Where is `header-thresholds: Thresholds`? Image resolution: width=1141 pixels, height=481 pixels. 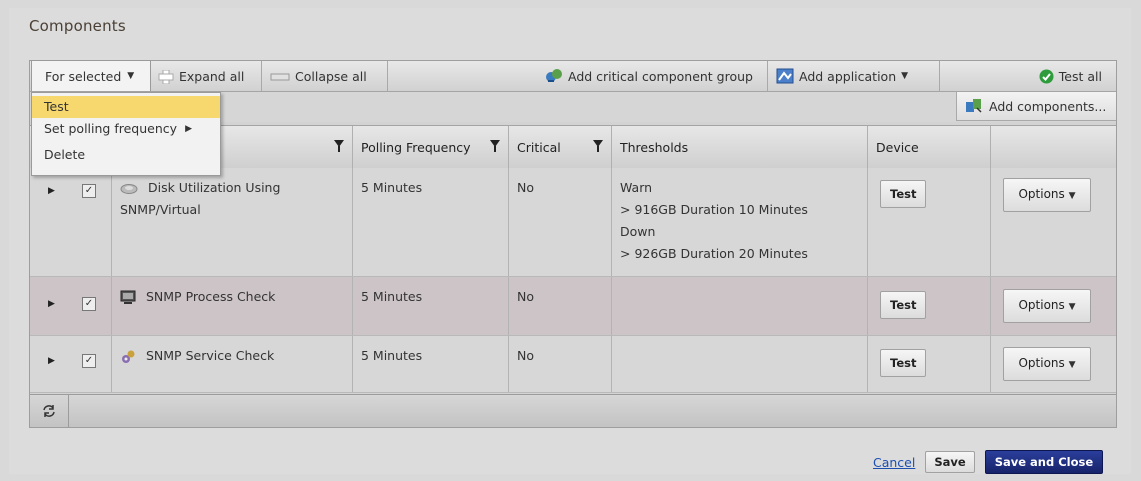 header-thresholds: Thresholds is located at coordinates (739, 147).